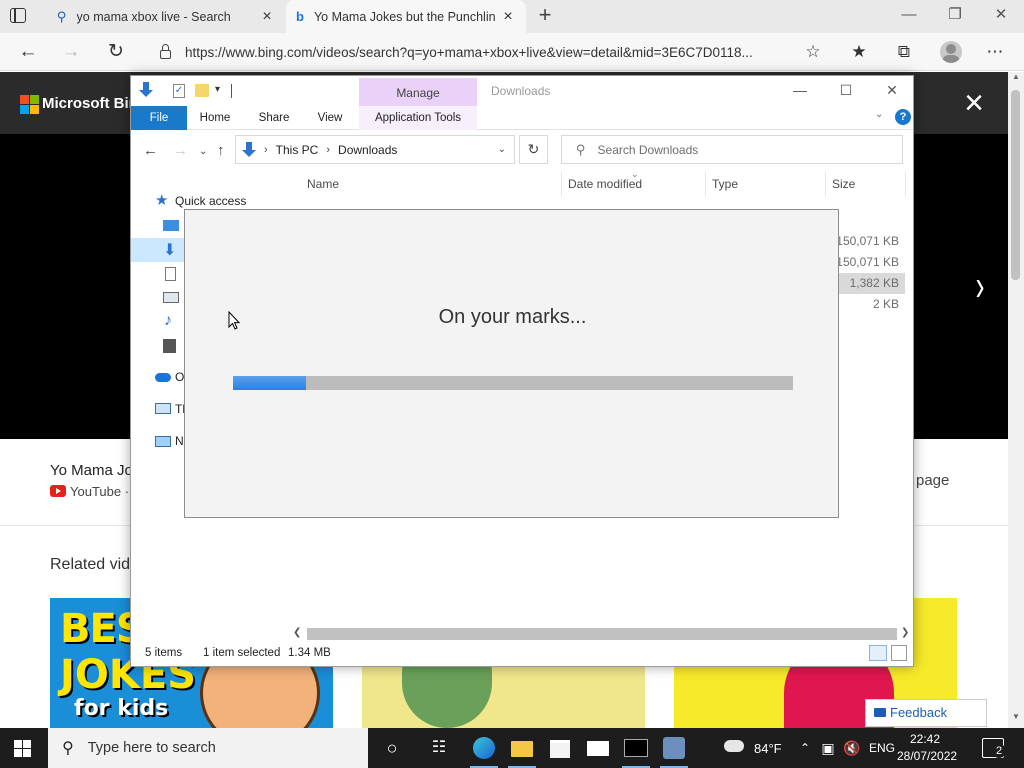  Describe the element at coordinates (116, 52) in the screenshot. I see `refresh-button: ↻` at that location.